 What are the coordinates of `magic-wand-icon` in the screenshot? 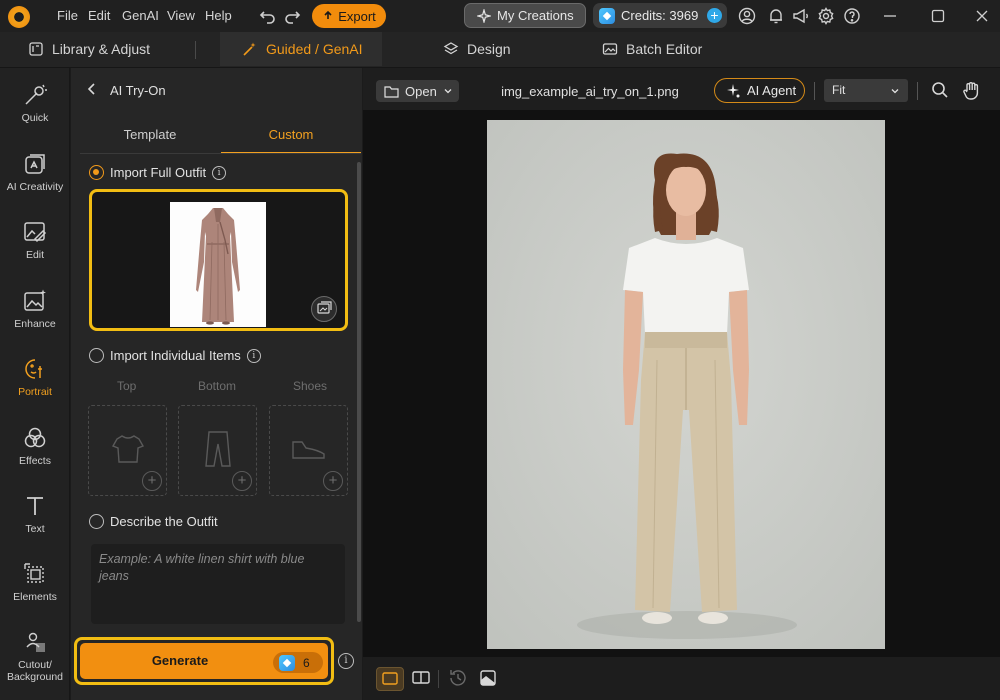 It's located at (36, 94).